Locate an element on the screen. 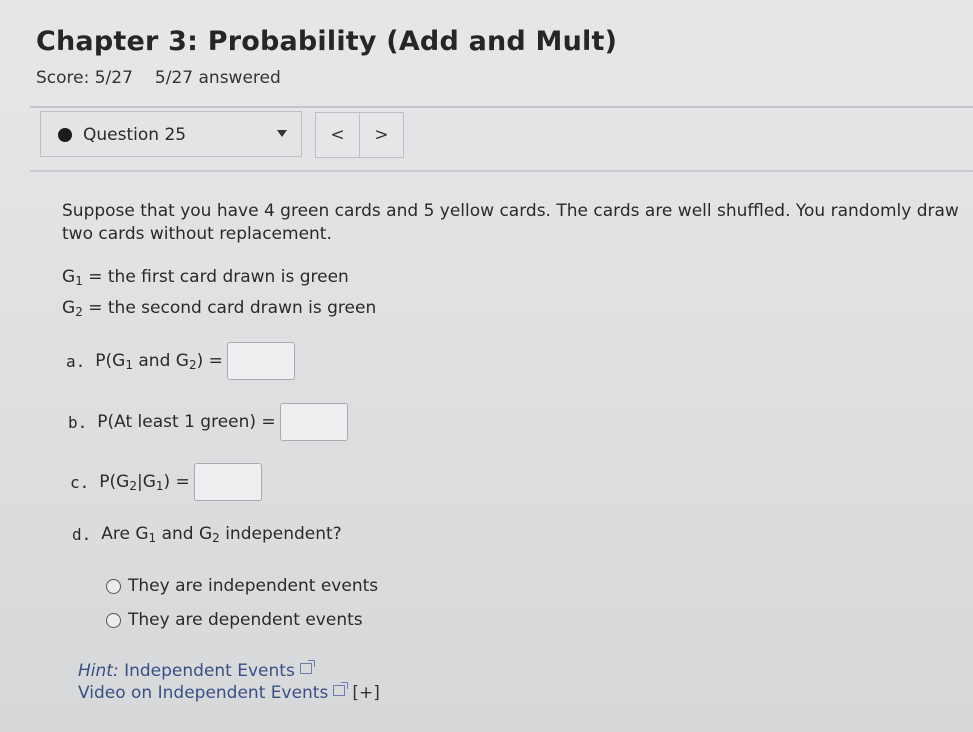 The width and height of the screenshot is (973, 732). video-line: Video on Independent Events [+] is located at coordinates (229, 693).